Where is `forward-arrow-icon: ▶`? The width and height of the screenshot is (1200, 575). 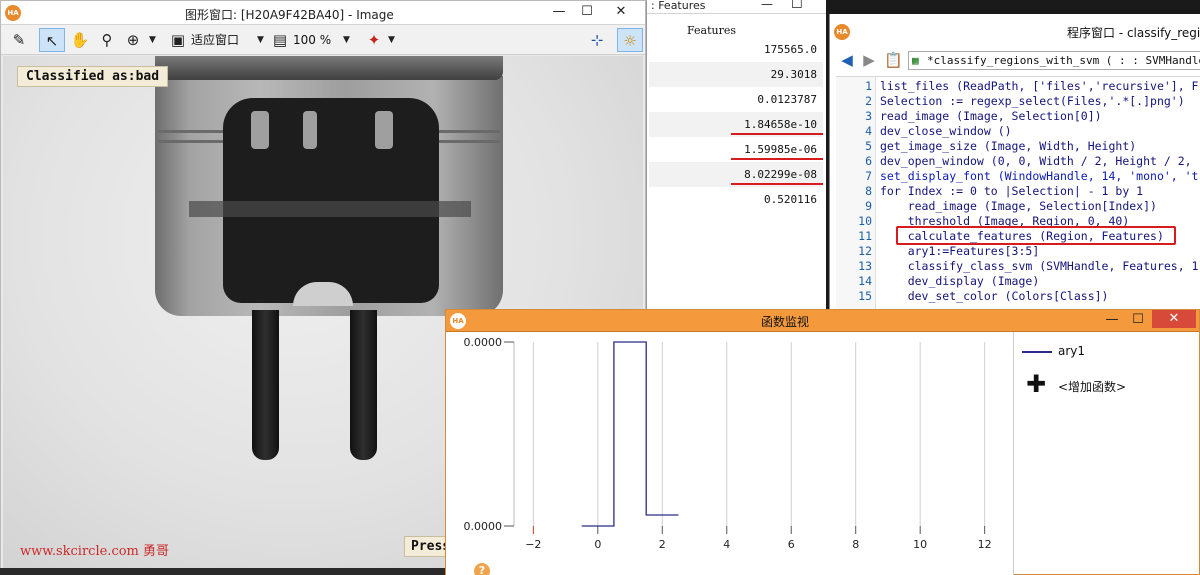
forward-arrow-icon: ▶ is located at coordinates (869, 60).